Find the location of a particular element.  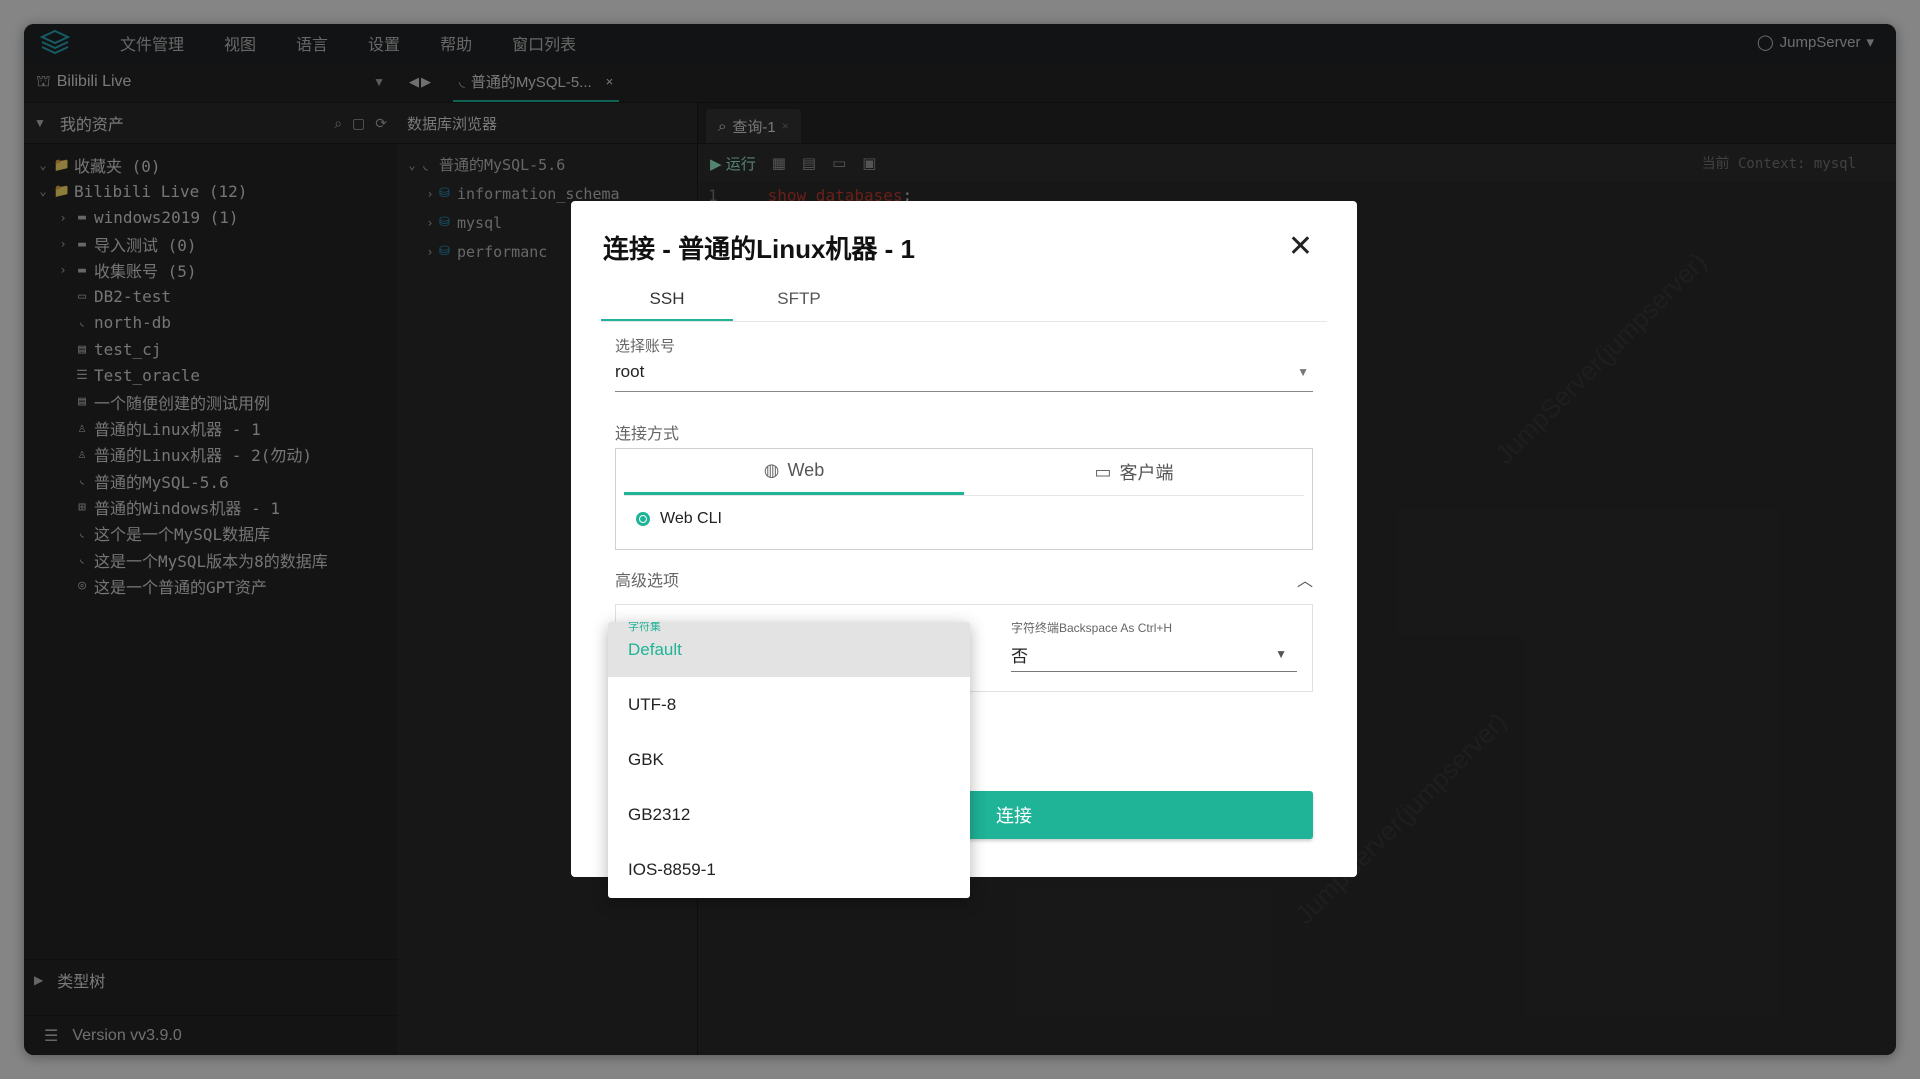

backspace-value: 否 is located at coordinates (1019, 656).